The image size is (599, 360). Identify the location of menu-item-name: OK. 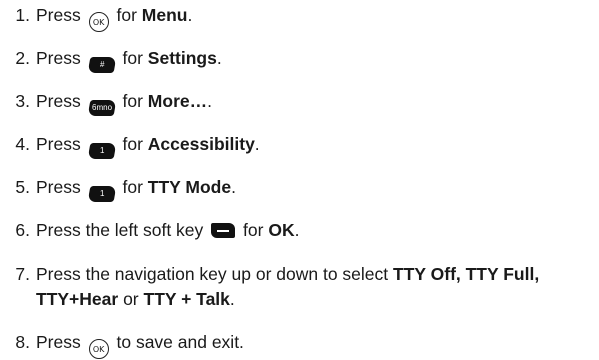
(281, 230).